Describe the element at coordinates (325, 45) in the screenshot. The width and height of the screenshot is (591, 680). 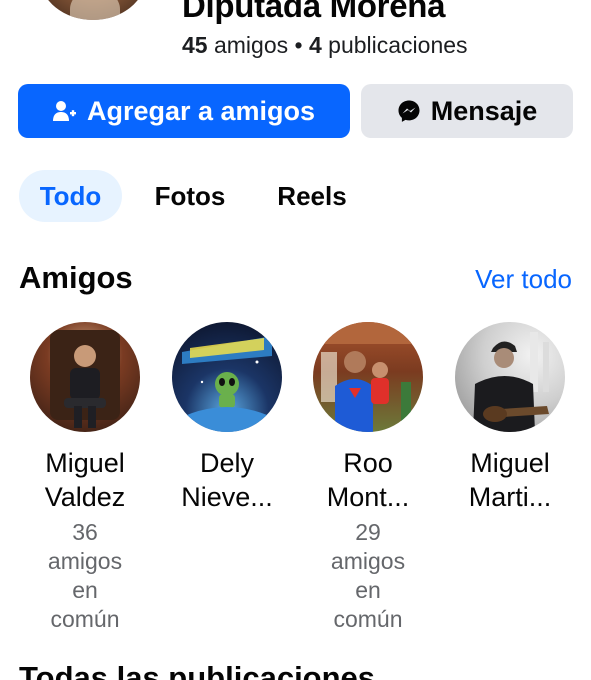
I see `profile-stats: 45 amigos • 4 publicaciones` at that location.